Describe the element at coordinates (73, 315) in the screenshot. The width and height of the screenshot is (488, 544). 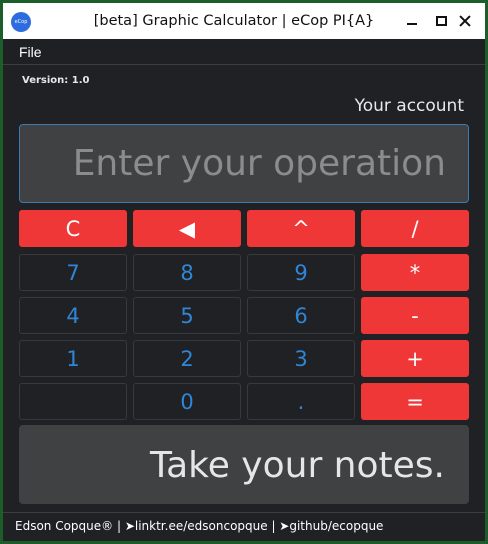
I see `digit-4-button: 4` at that location.